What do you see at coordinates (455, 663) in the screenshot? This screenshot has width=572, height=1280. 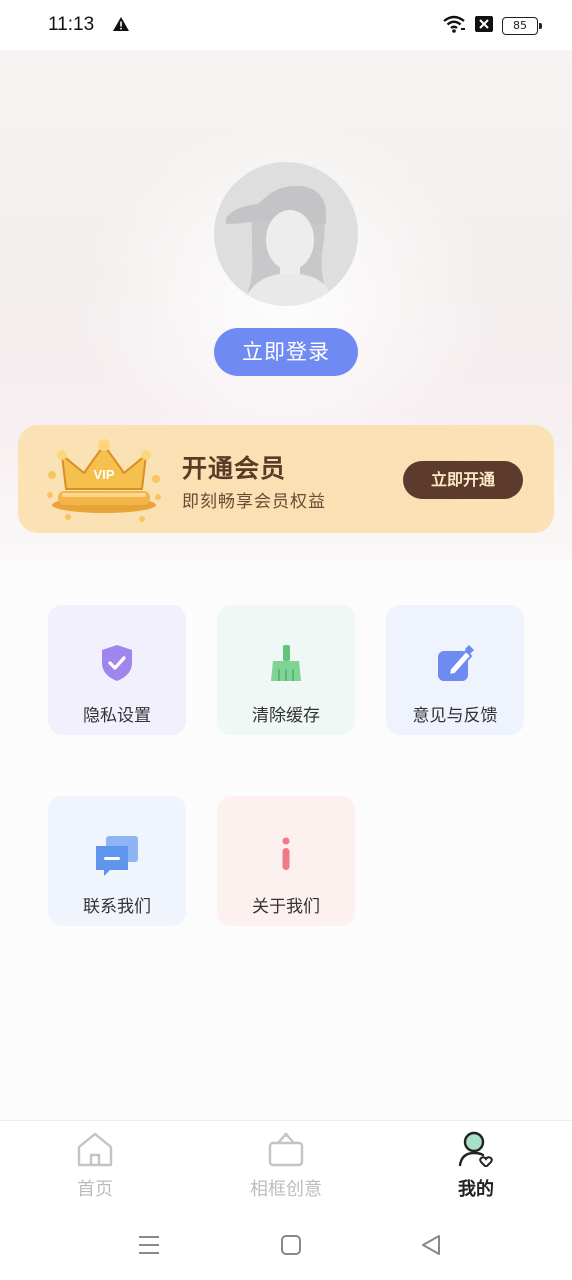 I see `edit-icon` at bounding box center [455, 663].